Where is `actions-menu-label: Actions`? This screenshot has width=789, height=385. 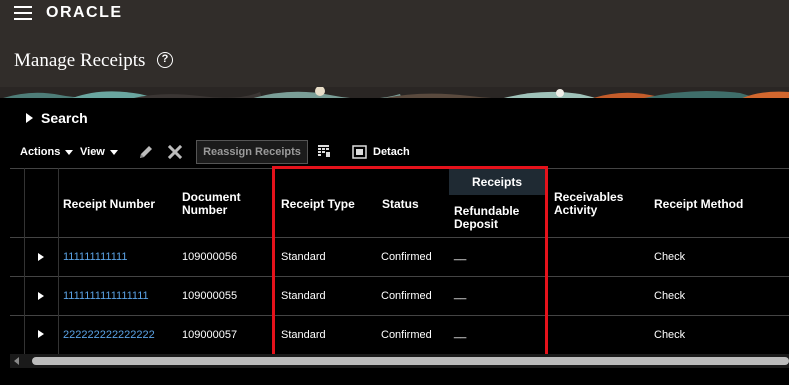
actions-menu-label: Actions is located at coordinates (40, 152).